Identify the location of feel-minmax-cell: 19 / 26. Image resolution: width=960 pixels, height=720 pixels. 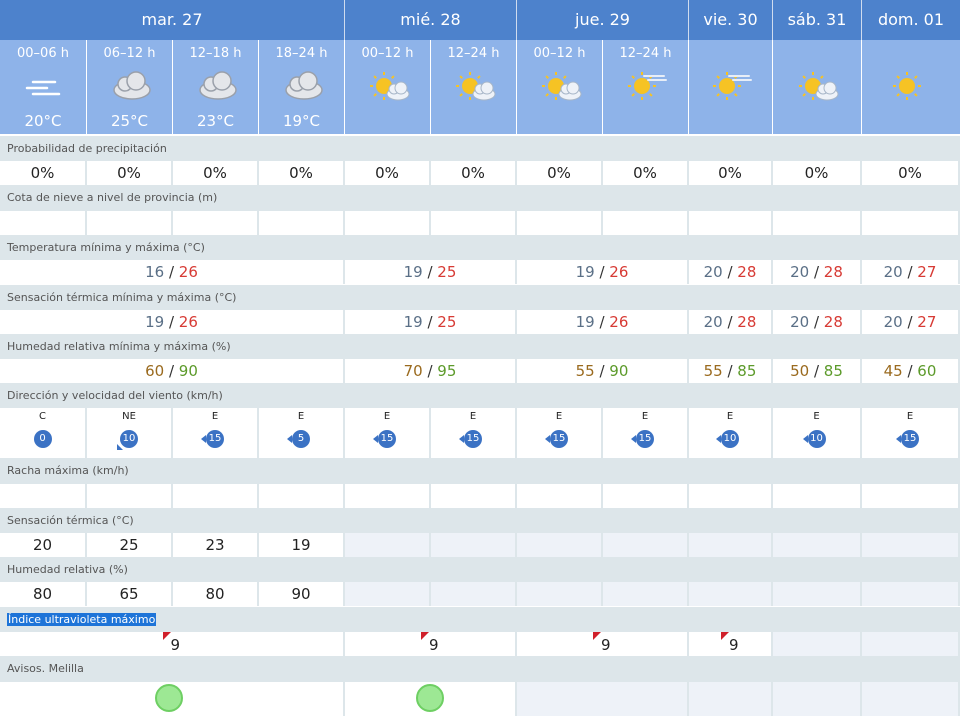
(603, 322).